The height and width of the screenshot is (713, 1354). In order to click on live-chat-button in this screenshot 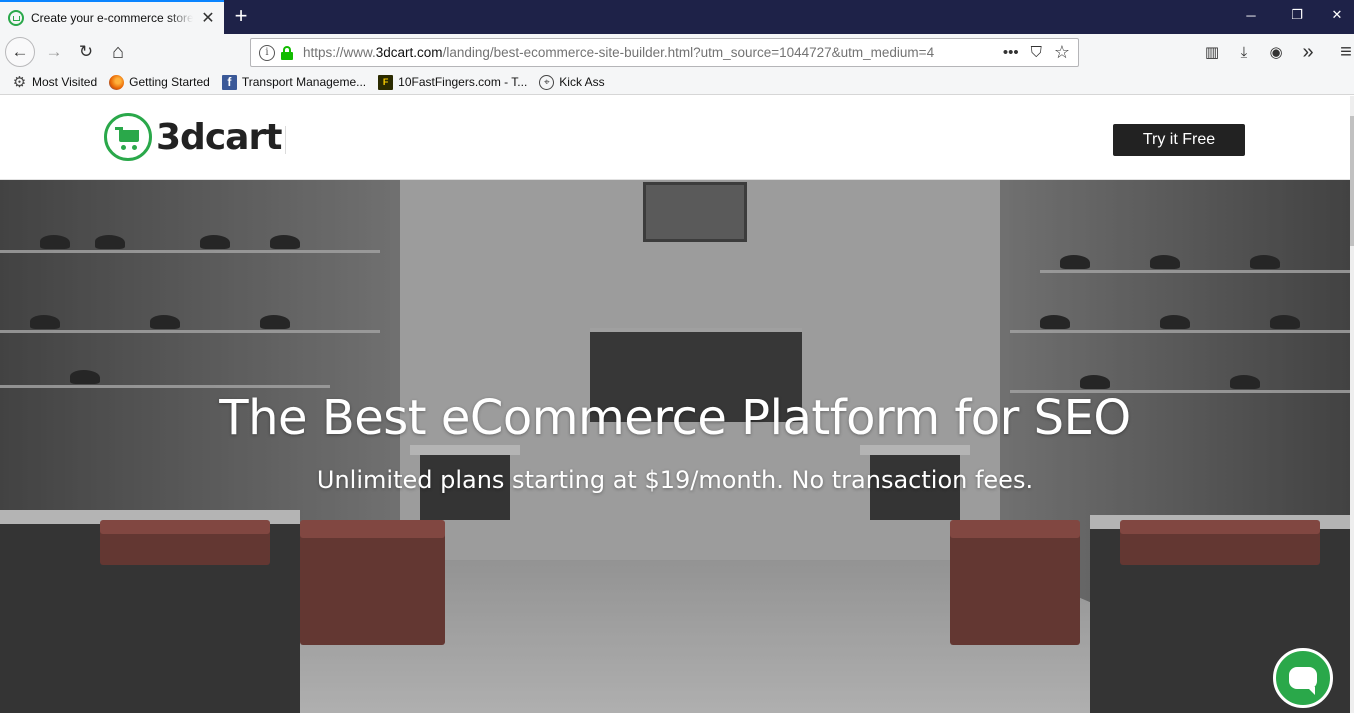, I will do `click(1303, 678)`.